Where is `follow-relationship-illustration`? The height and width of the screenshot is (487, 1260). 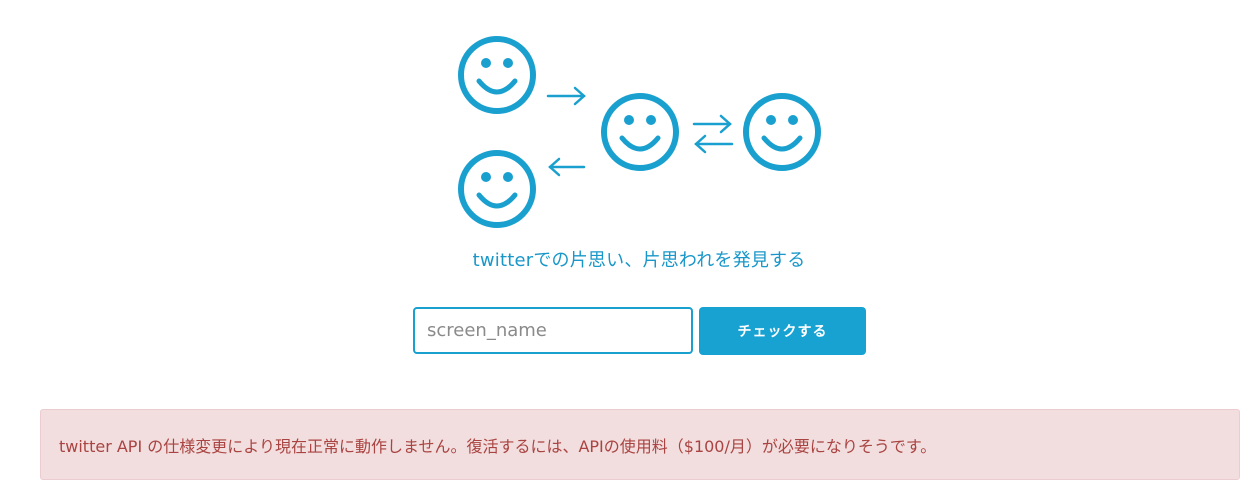 follow-relationship-illustration is located at coordinates (640, 130).